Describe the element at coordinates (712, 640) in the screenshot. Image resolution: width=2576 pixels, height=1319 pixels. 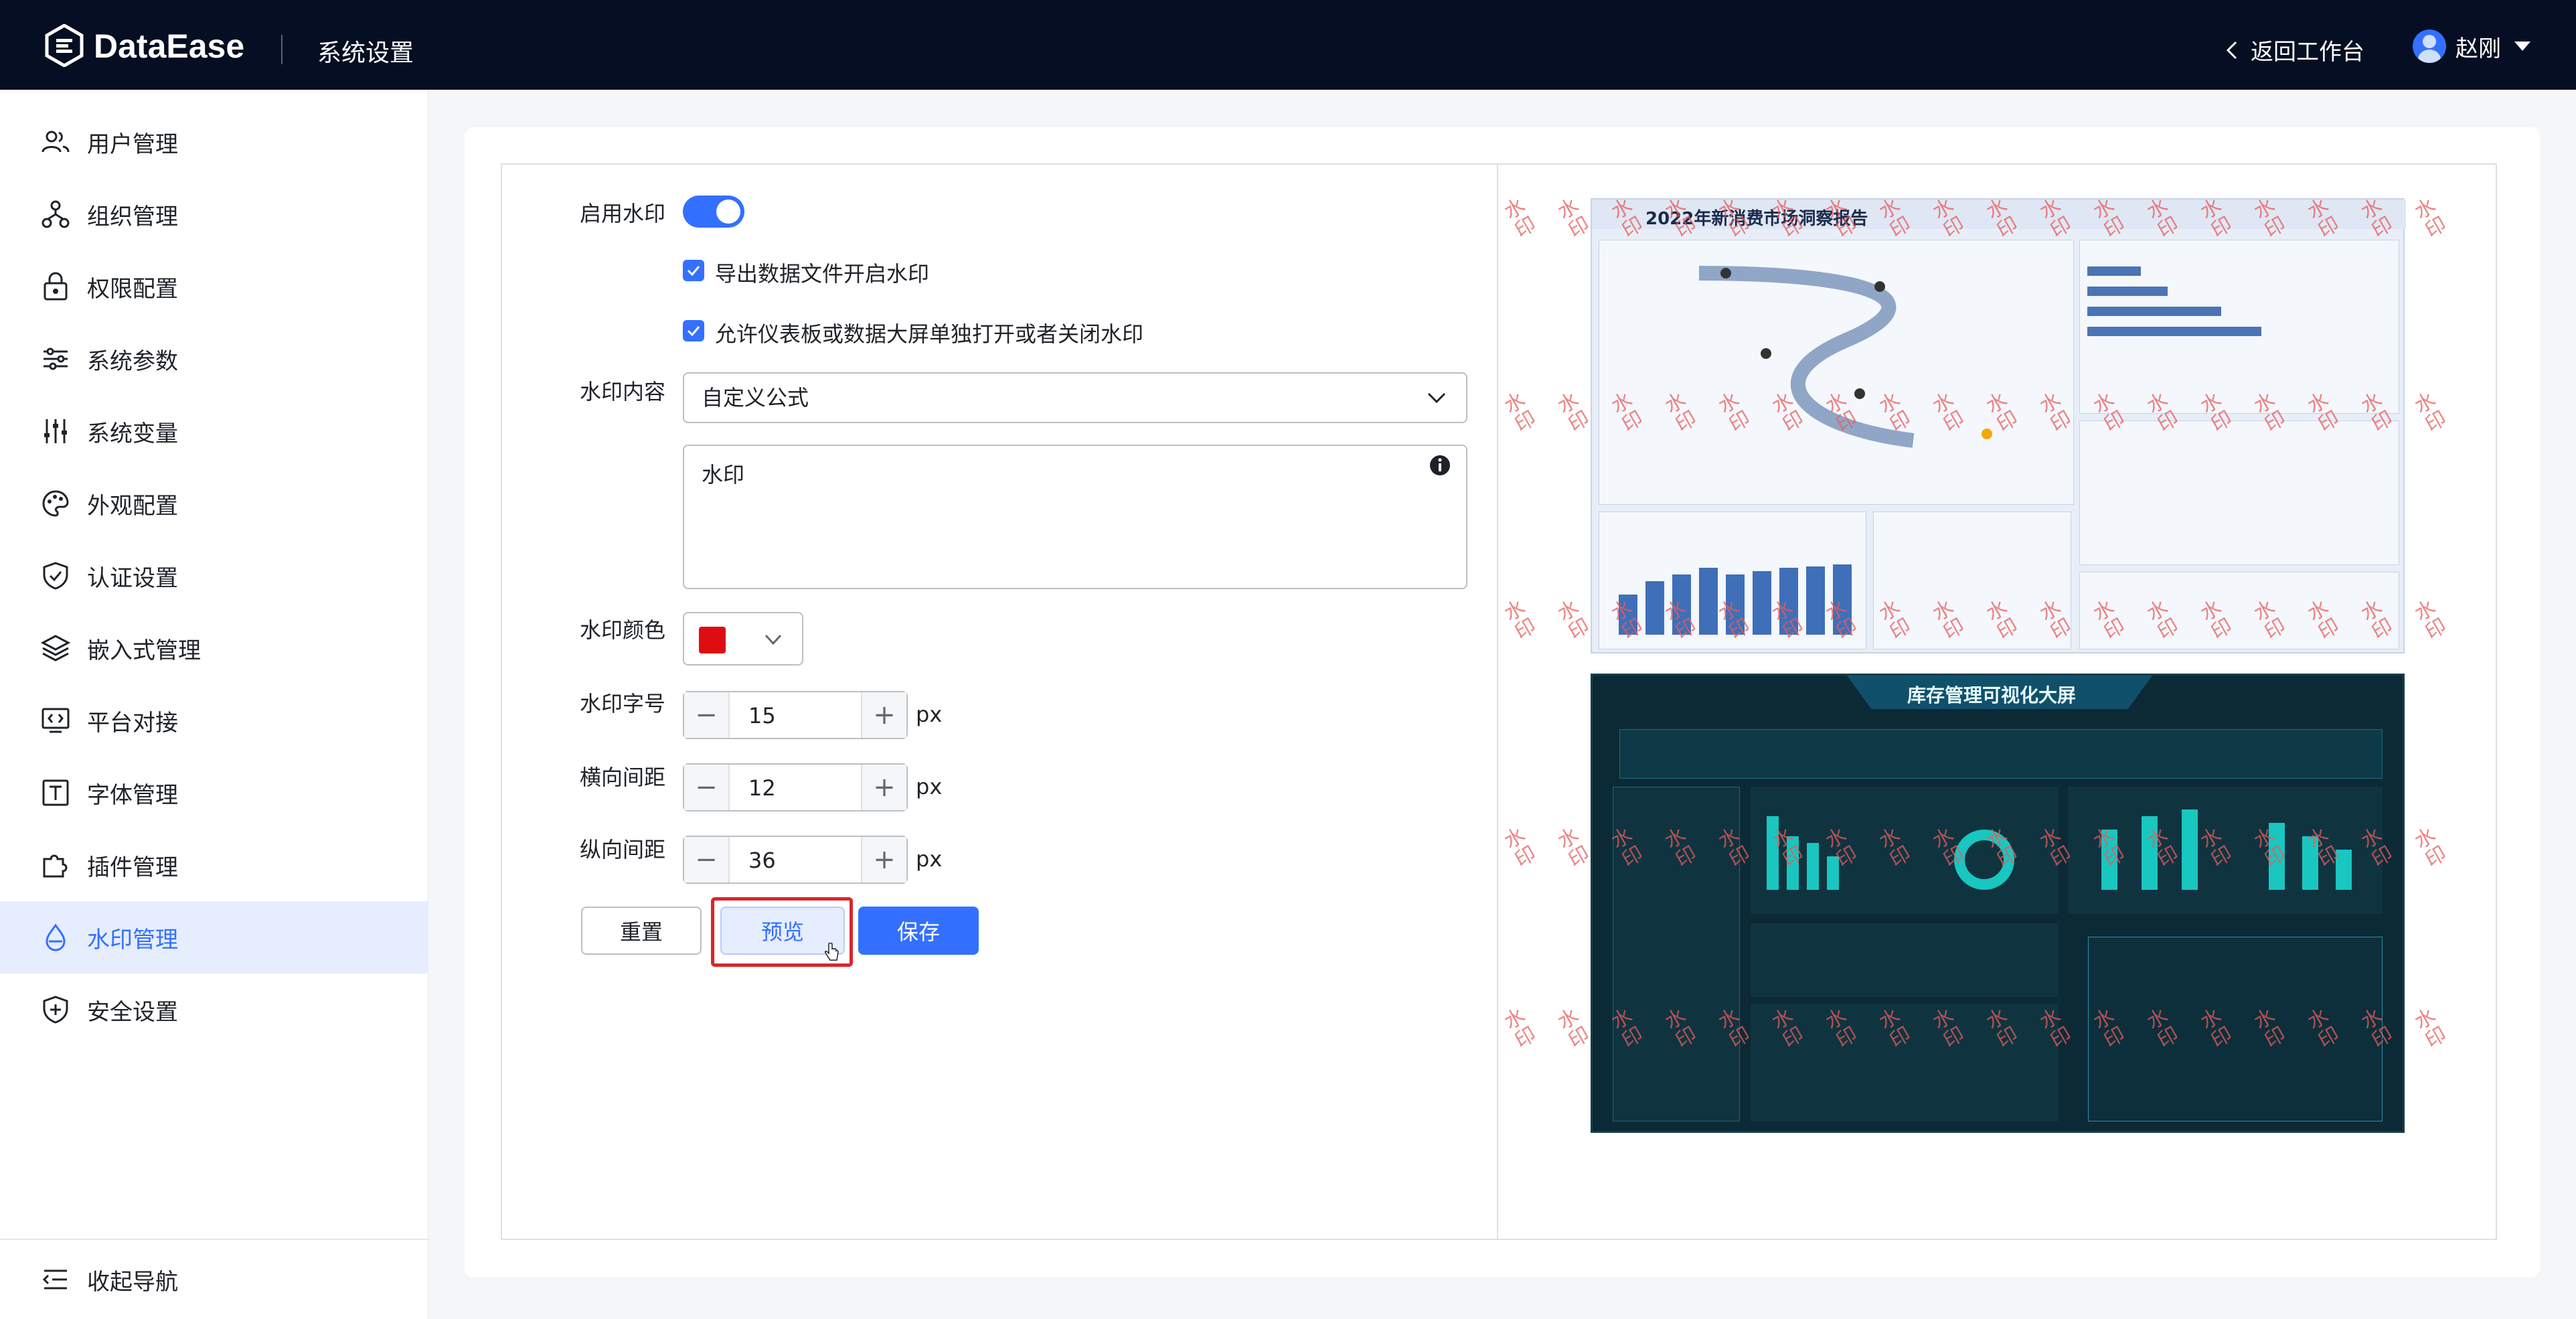
I see `color-swatch` at that location.